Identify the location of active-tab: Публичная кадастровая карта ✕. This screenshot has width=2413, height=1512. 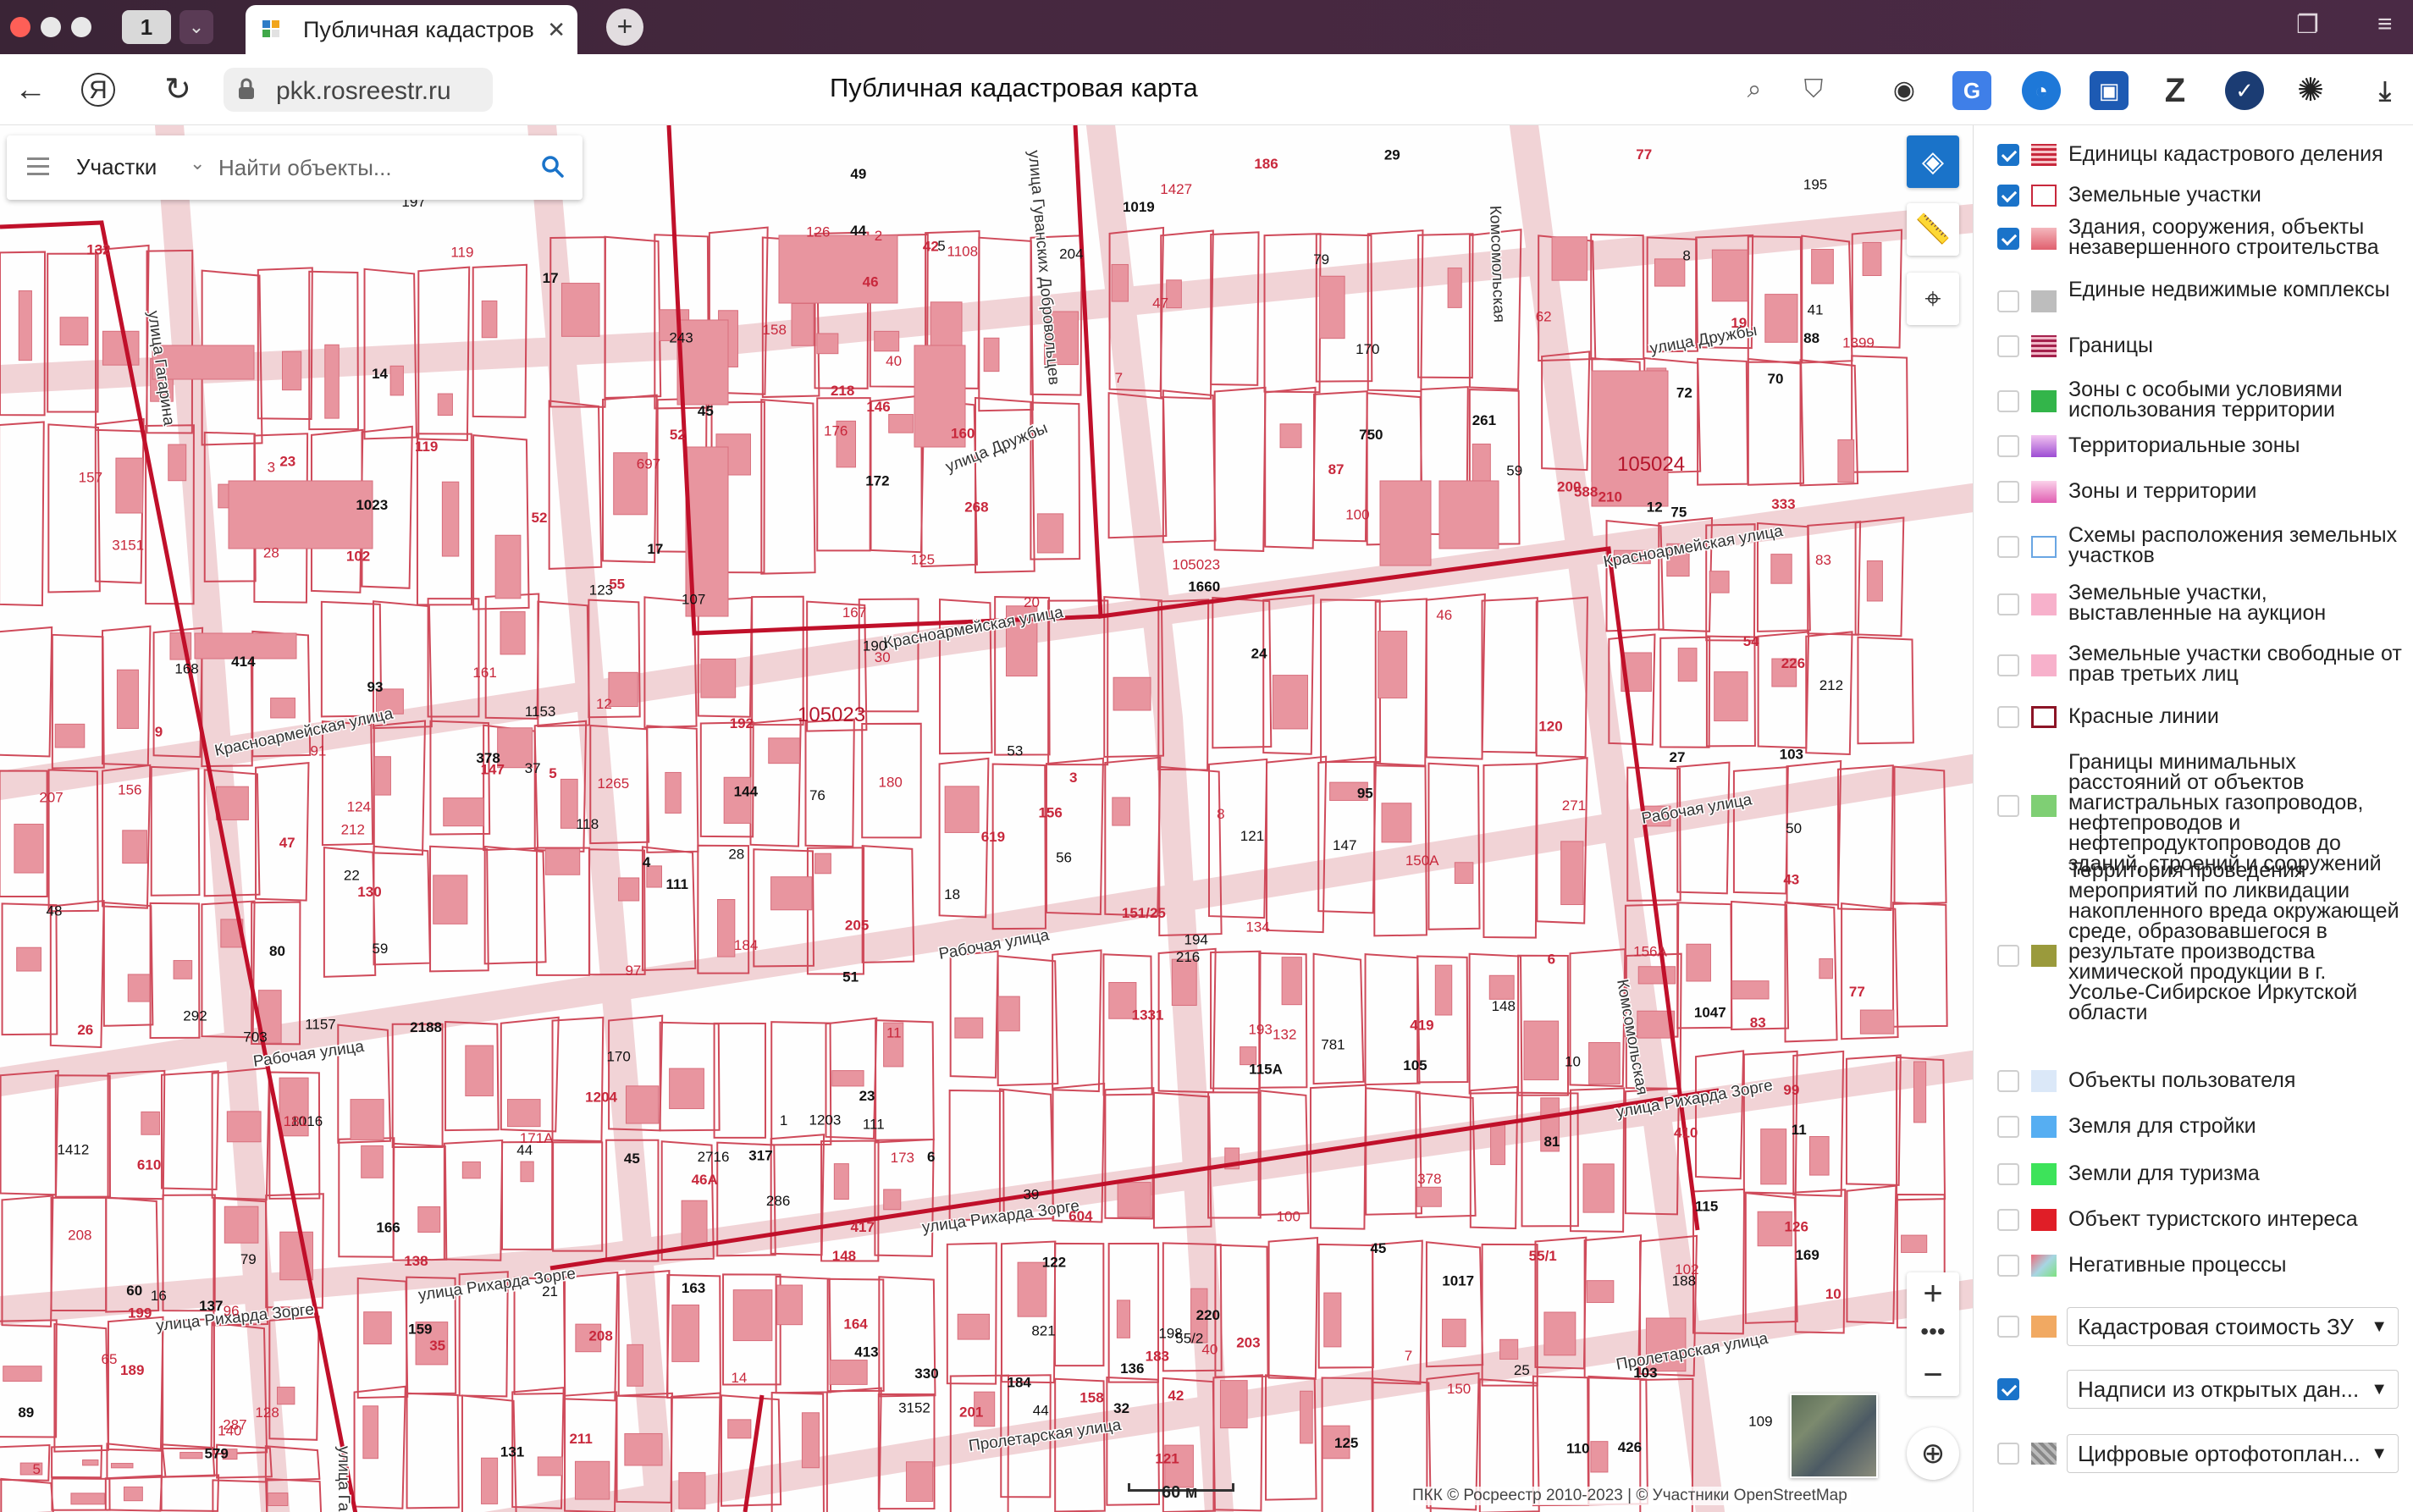
(411, 29).